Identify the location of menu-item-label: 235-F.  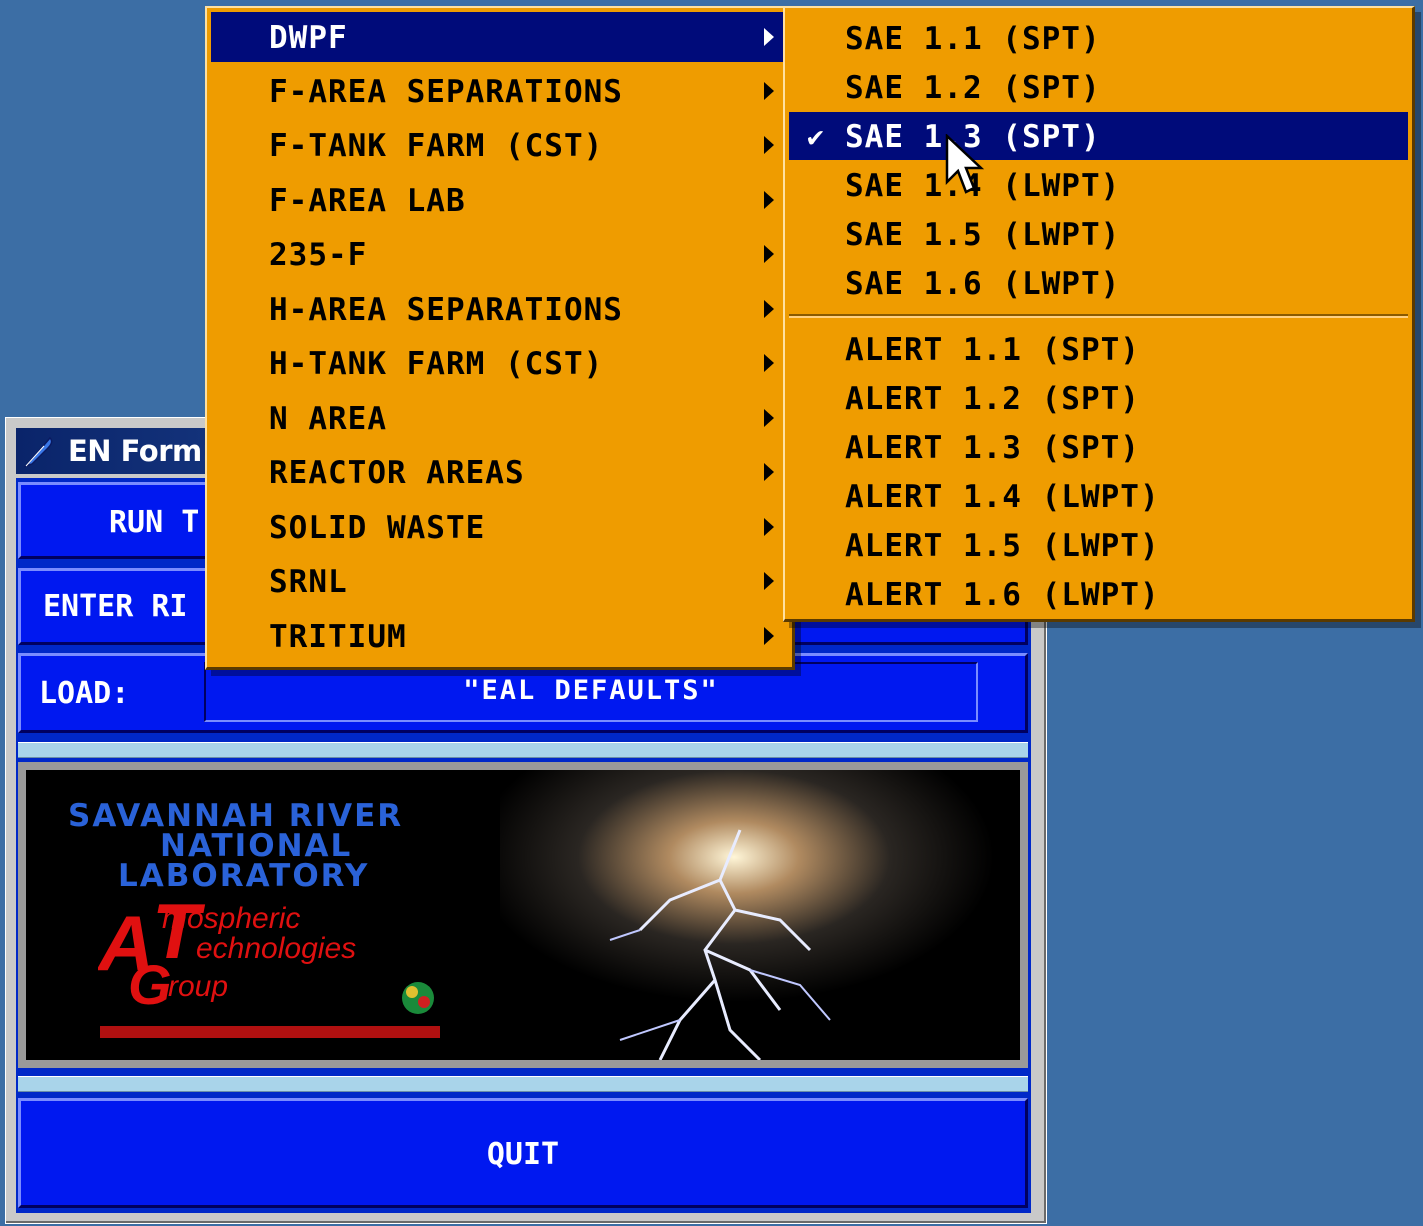
(318, 255).